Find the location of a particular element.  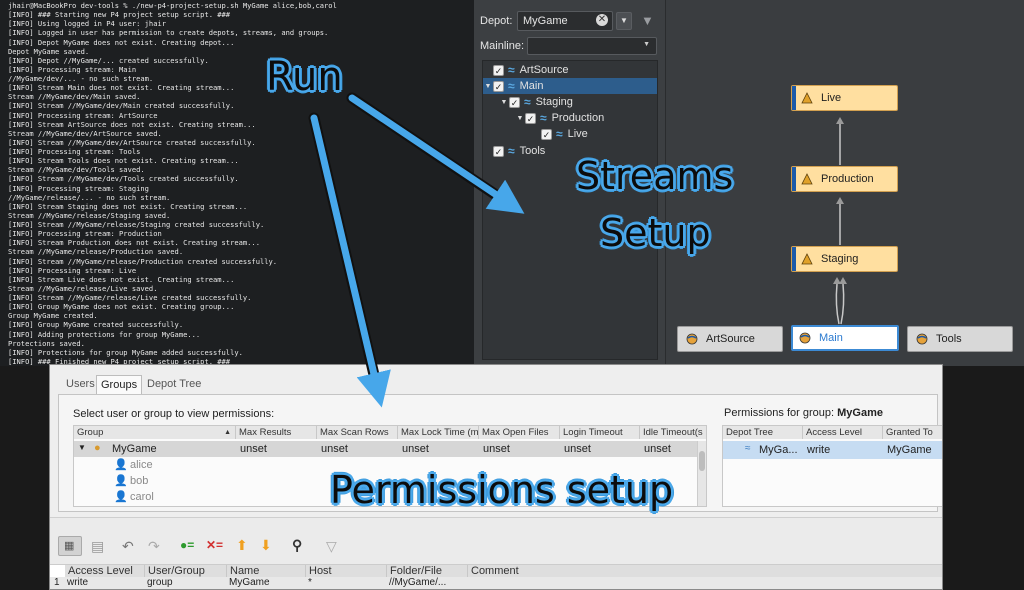

add-row-icon: ●= is located at coordinates (187, 545).